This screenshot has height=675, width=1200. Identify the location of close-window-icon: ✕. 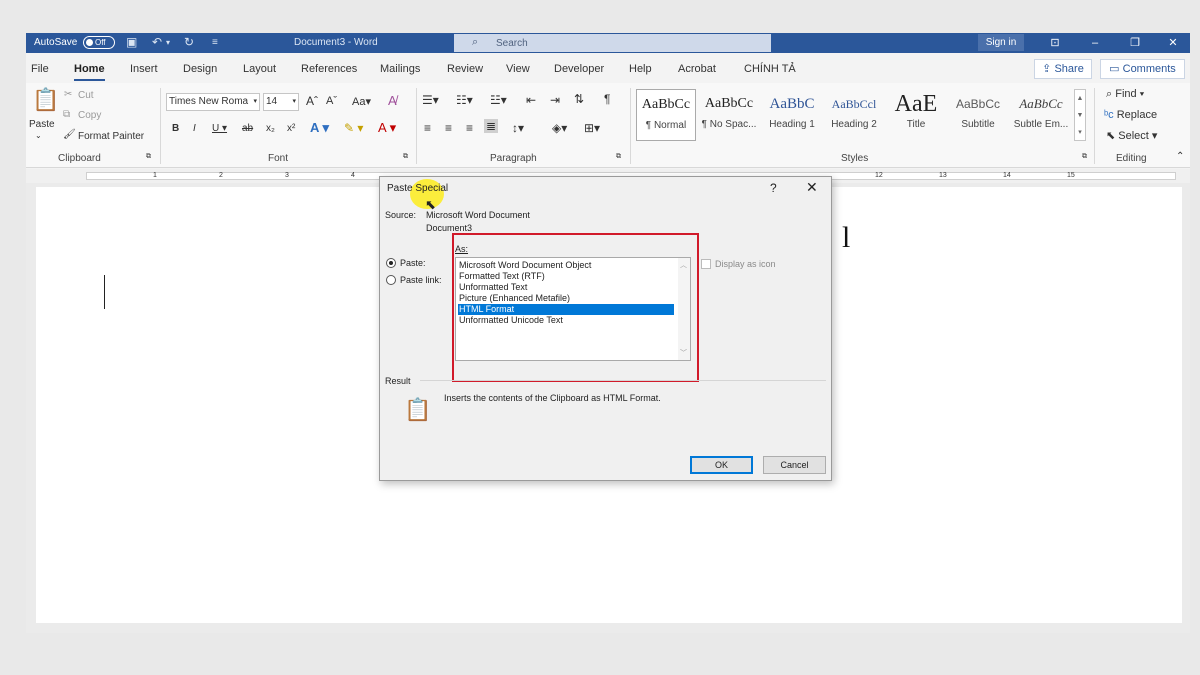
(1173, 43).